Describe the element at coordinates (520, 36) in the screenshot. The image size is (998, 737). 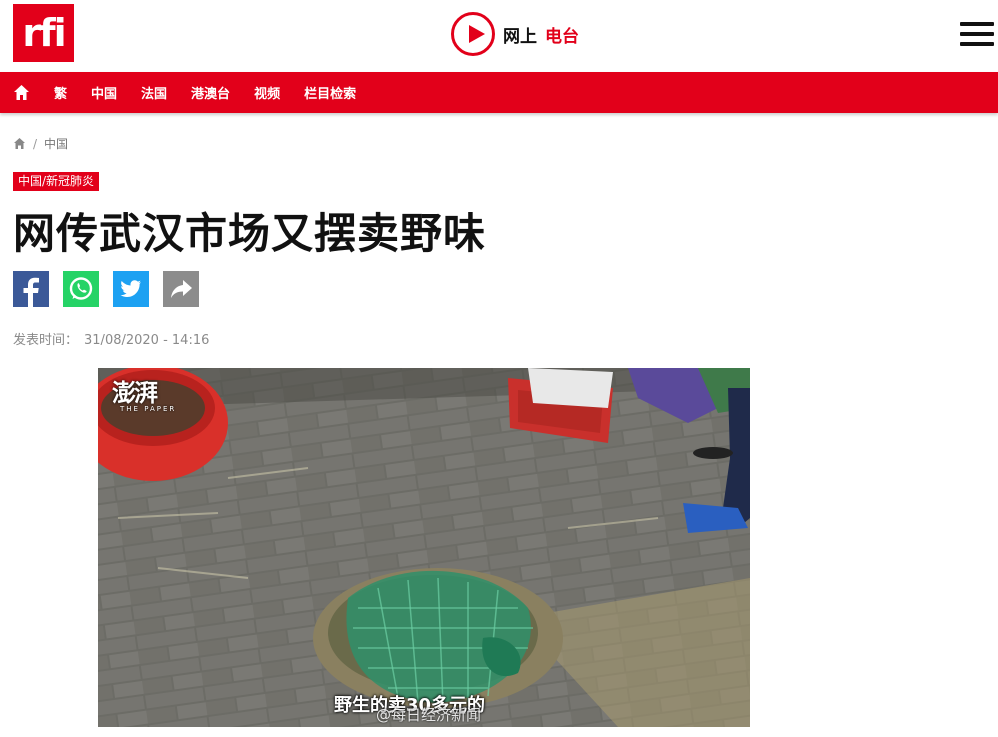
I see `radio-label: 网上` at that location.